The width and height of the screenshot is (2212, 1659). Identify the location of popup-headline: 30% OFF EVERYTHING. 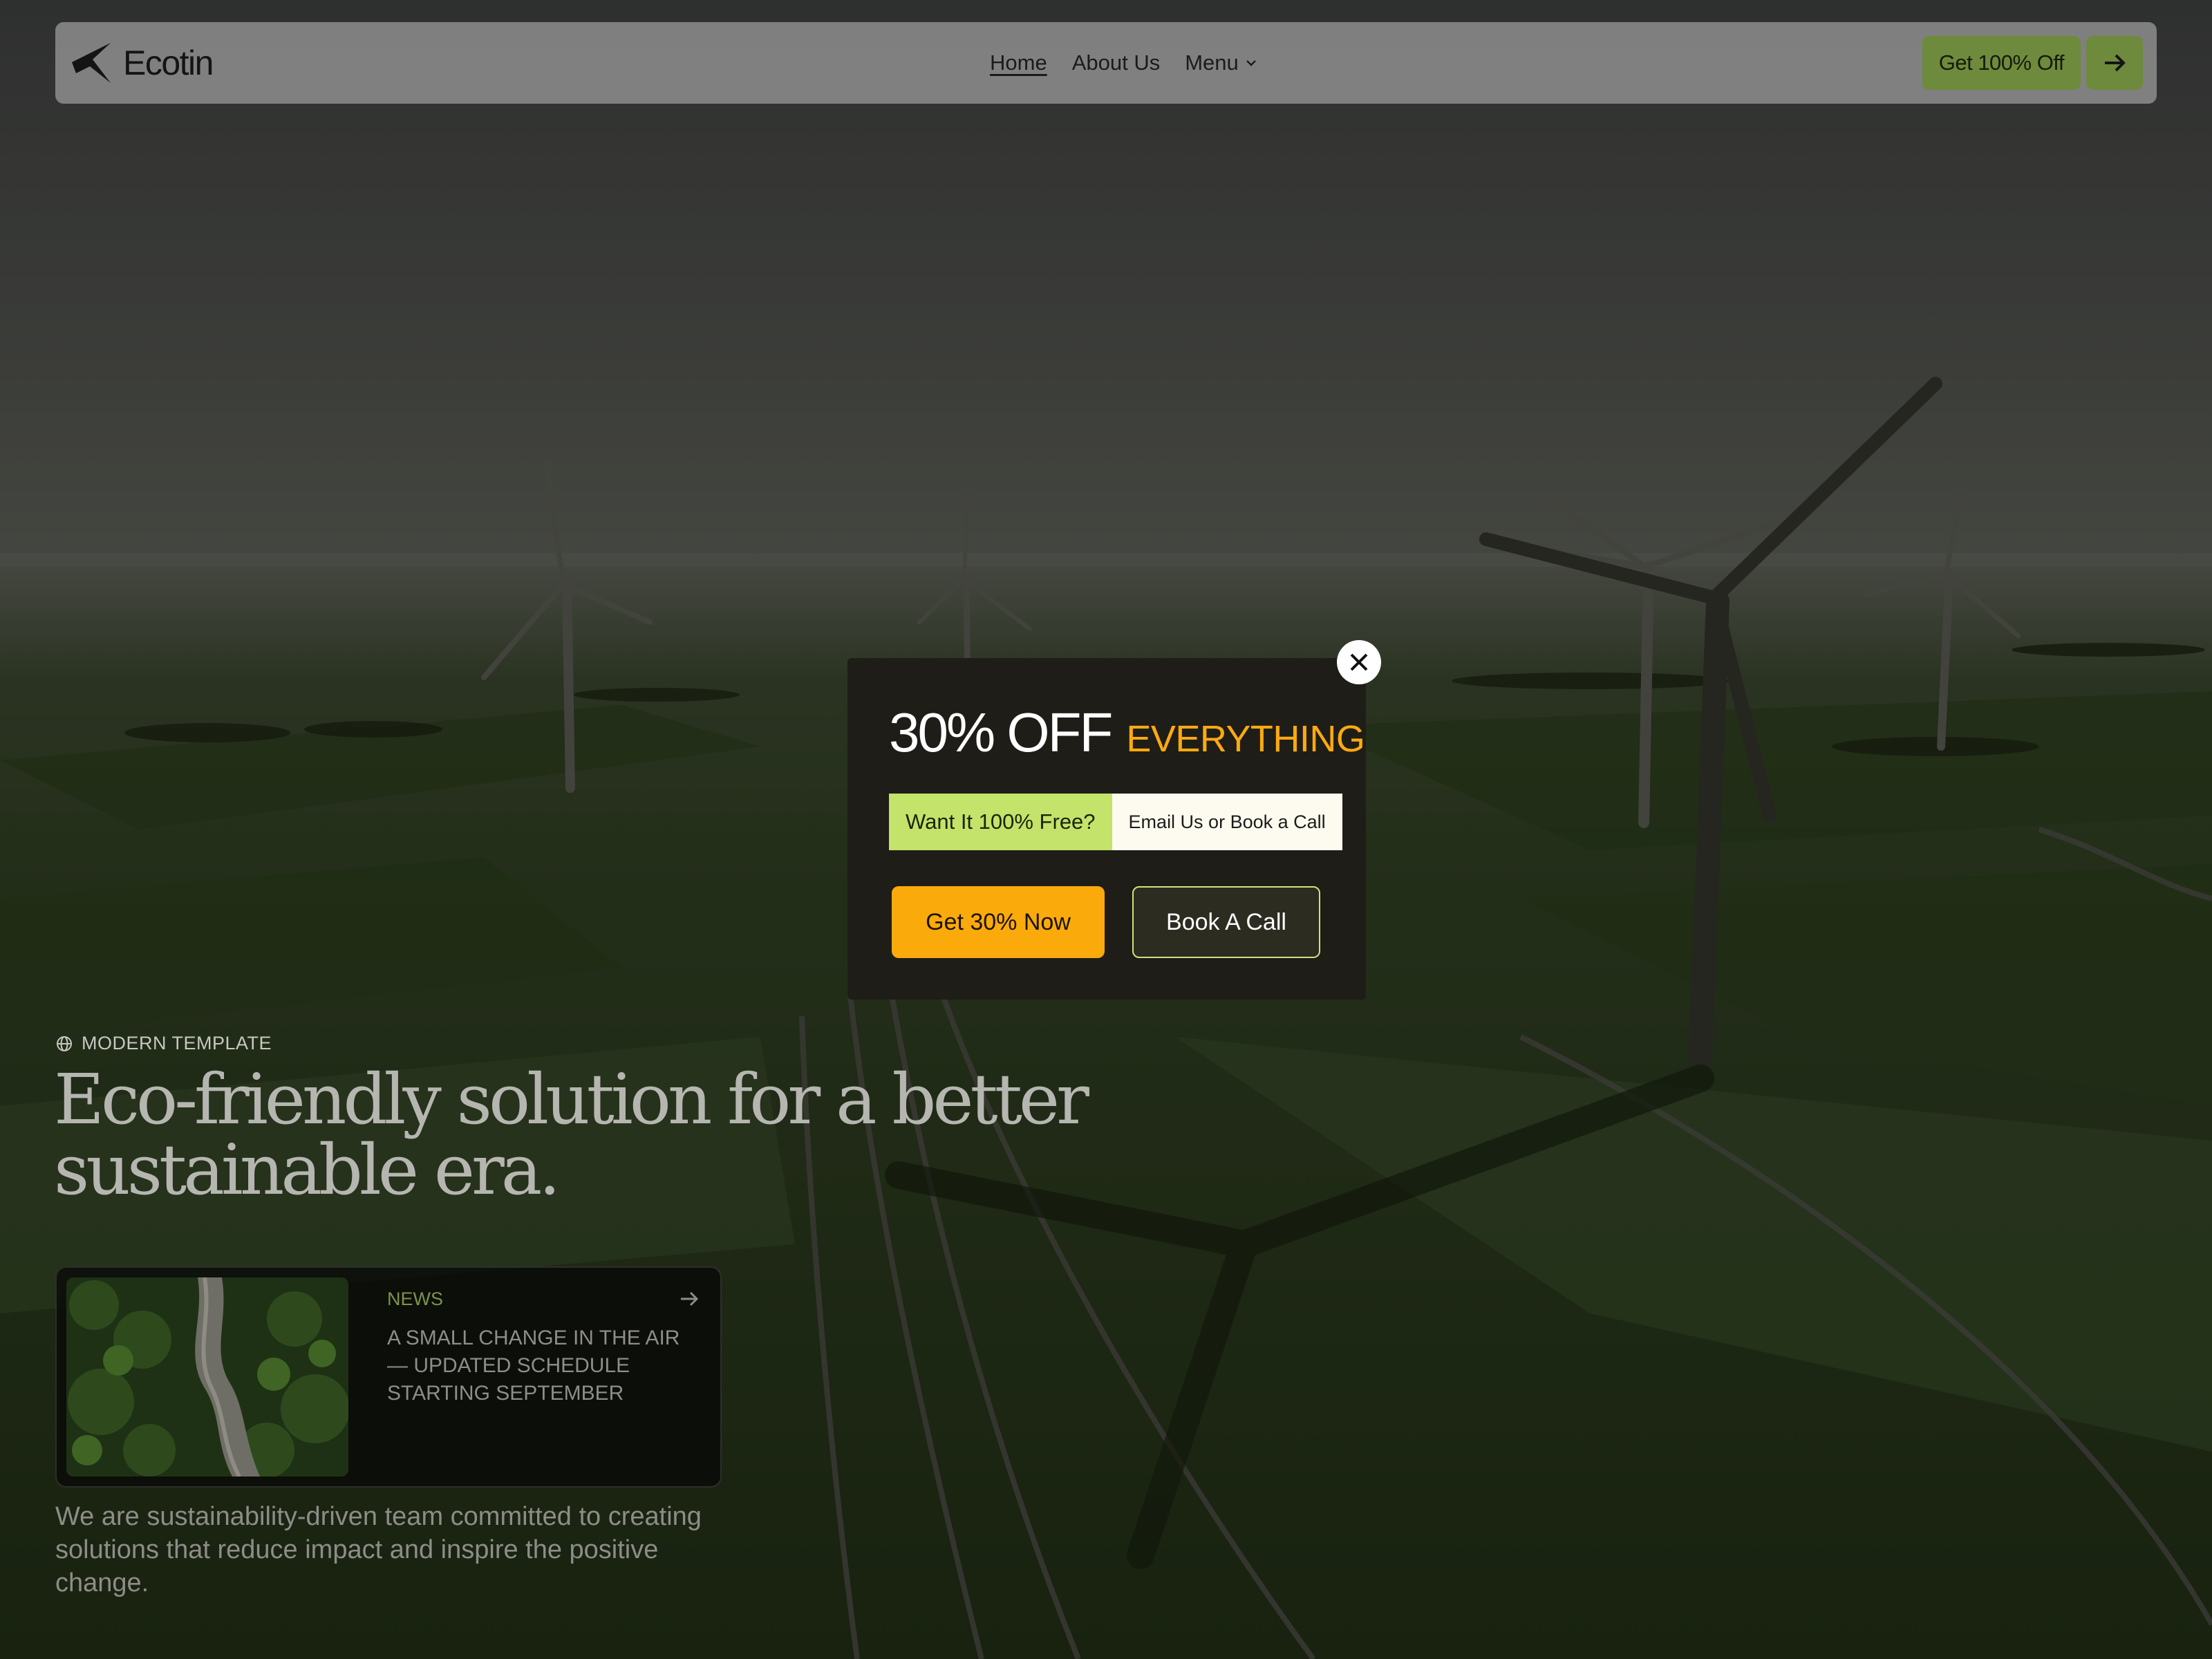
(1127, 733).